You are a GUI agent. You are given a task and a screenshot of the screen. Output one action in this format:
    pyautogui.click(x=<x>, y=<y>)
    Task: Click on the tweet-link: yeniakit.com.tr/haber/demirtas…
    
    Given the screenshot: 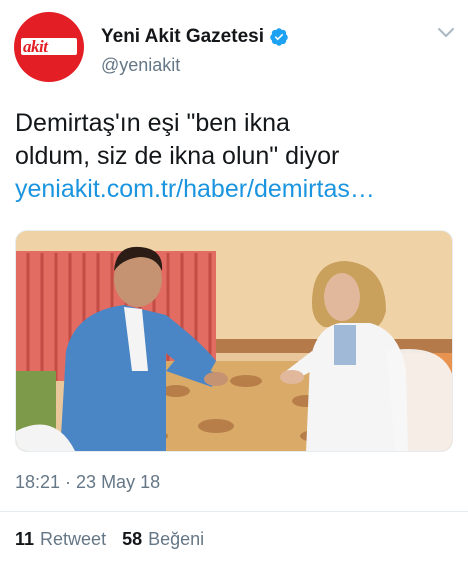 What is the action you would take?
    pyautogui.click(x=235, y=189)
    